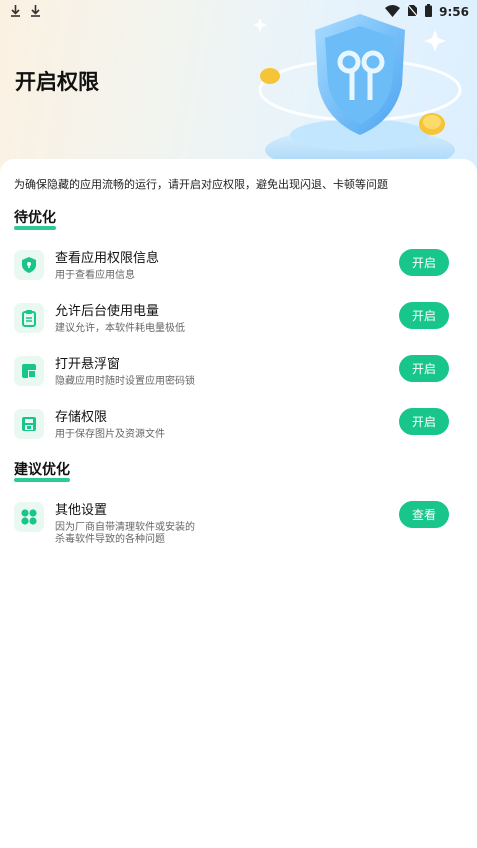 Image resolution: width=477 pixels, height=848 pixels. Describe the element at coordinates (29, 318) in the screenshot. I see `clipboard-icon` at that location.